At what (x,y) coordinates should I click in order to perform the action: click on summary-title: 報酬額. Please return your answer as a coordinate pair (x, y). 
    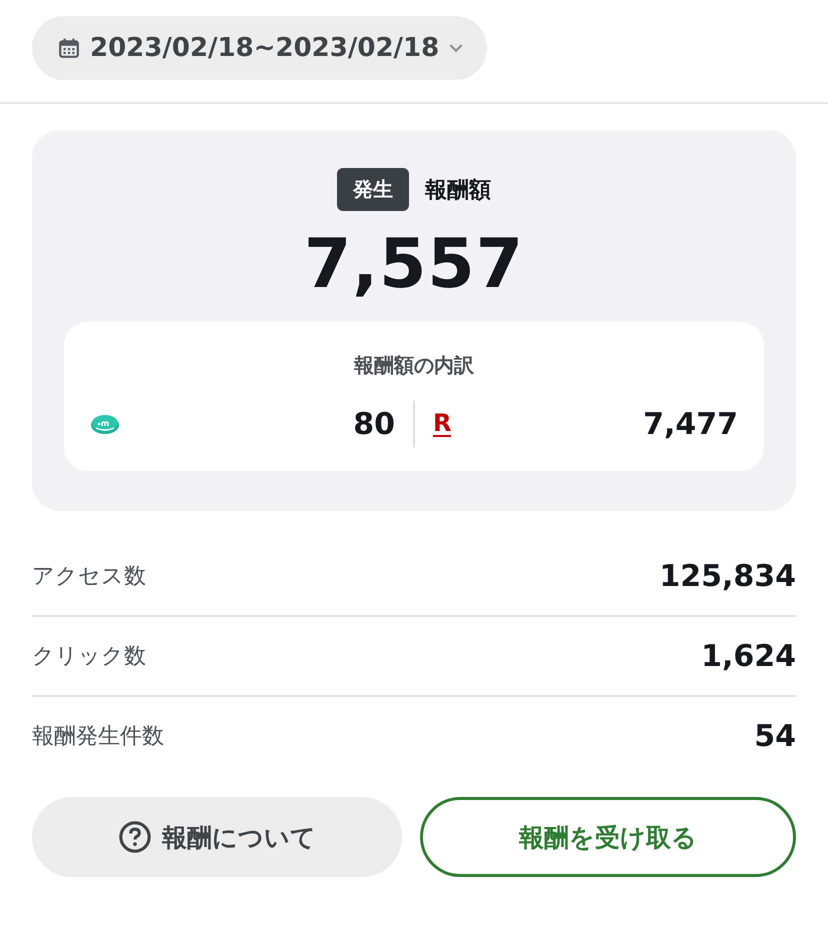
    Looking at the image, I should click on (458, 190).